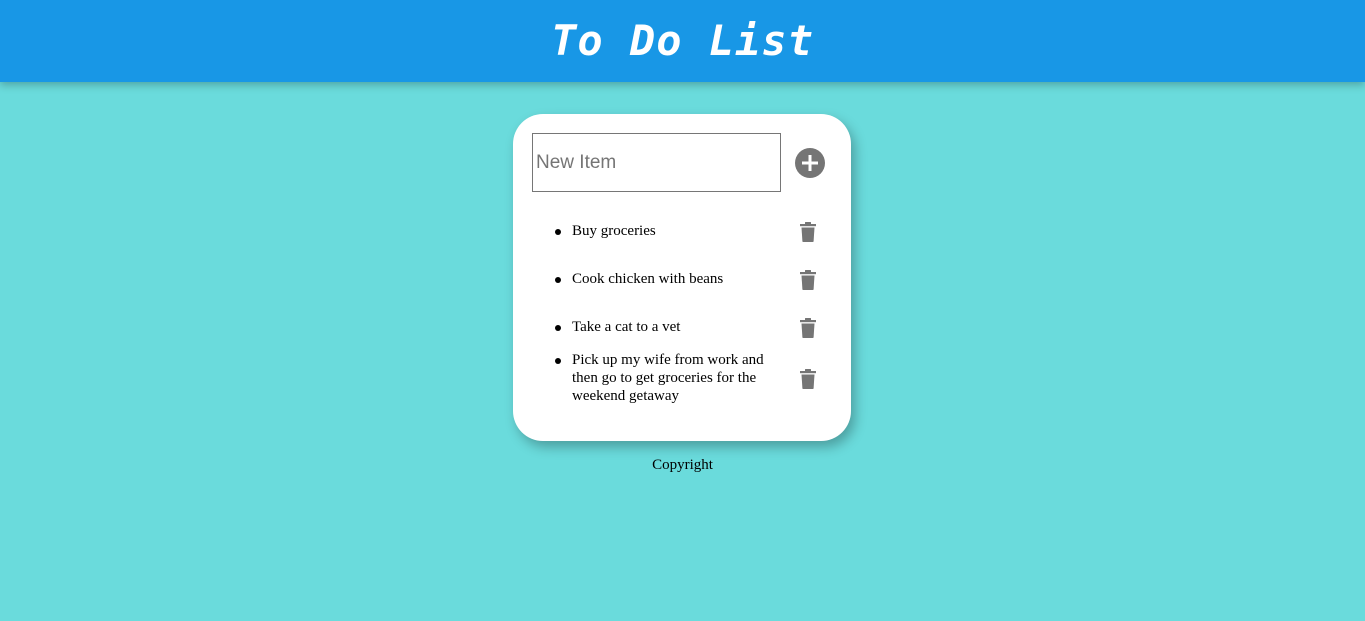  What do you see at coordinates (648, 279) in the screenshot?
I see `item-text: Cook chicken with beans` at bounding box center [648, 279].